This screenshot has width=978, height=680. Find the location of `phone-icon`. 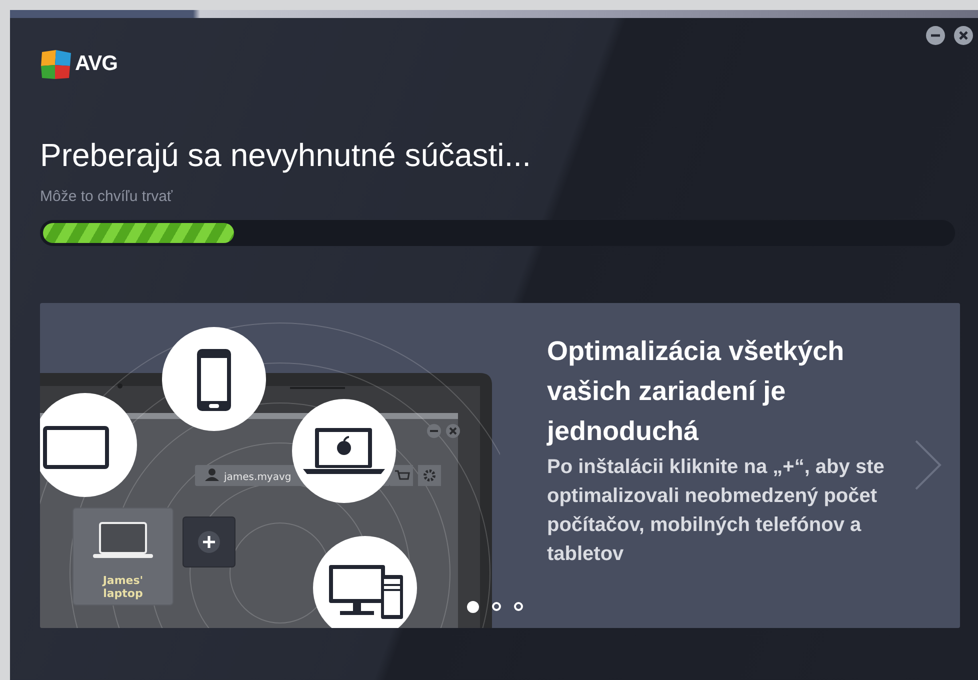

phone-icon is located at coordinates (214, 379).